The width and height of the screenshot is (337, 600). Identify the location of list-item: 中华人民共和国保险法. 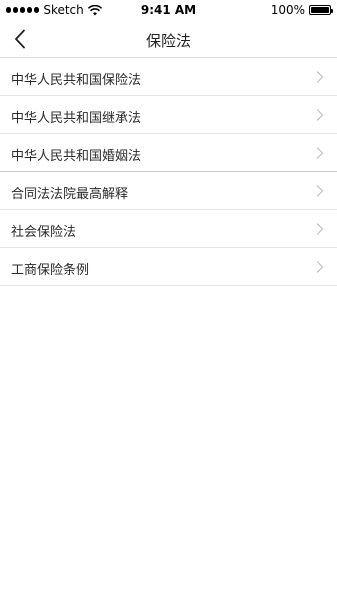
(168, 77).